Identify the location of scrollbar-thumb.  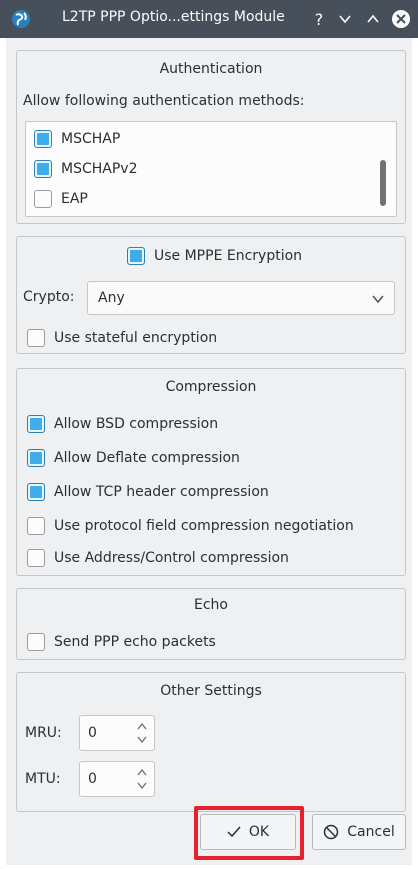
(383, 183).